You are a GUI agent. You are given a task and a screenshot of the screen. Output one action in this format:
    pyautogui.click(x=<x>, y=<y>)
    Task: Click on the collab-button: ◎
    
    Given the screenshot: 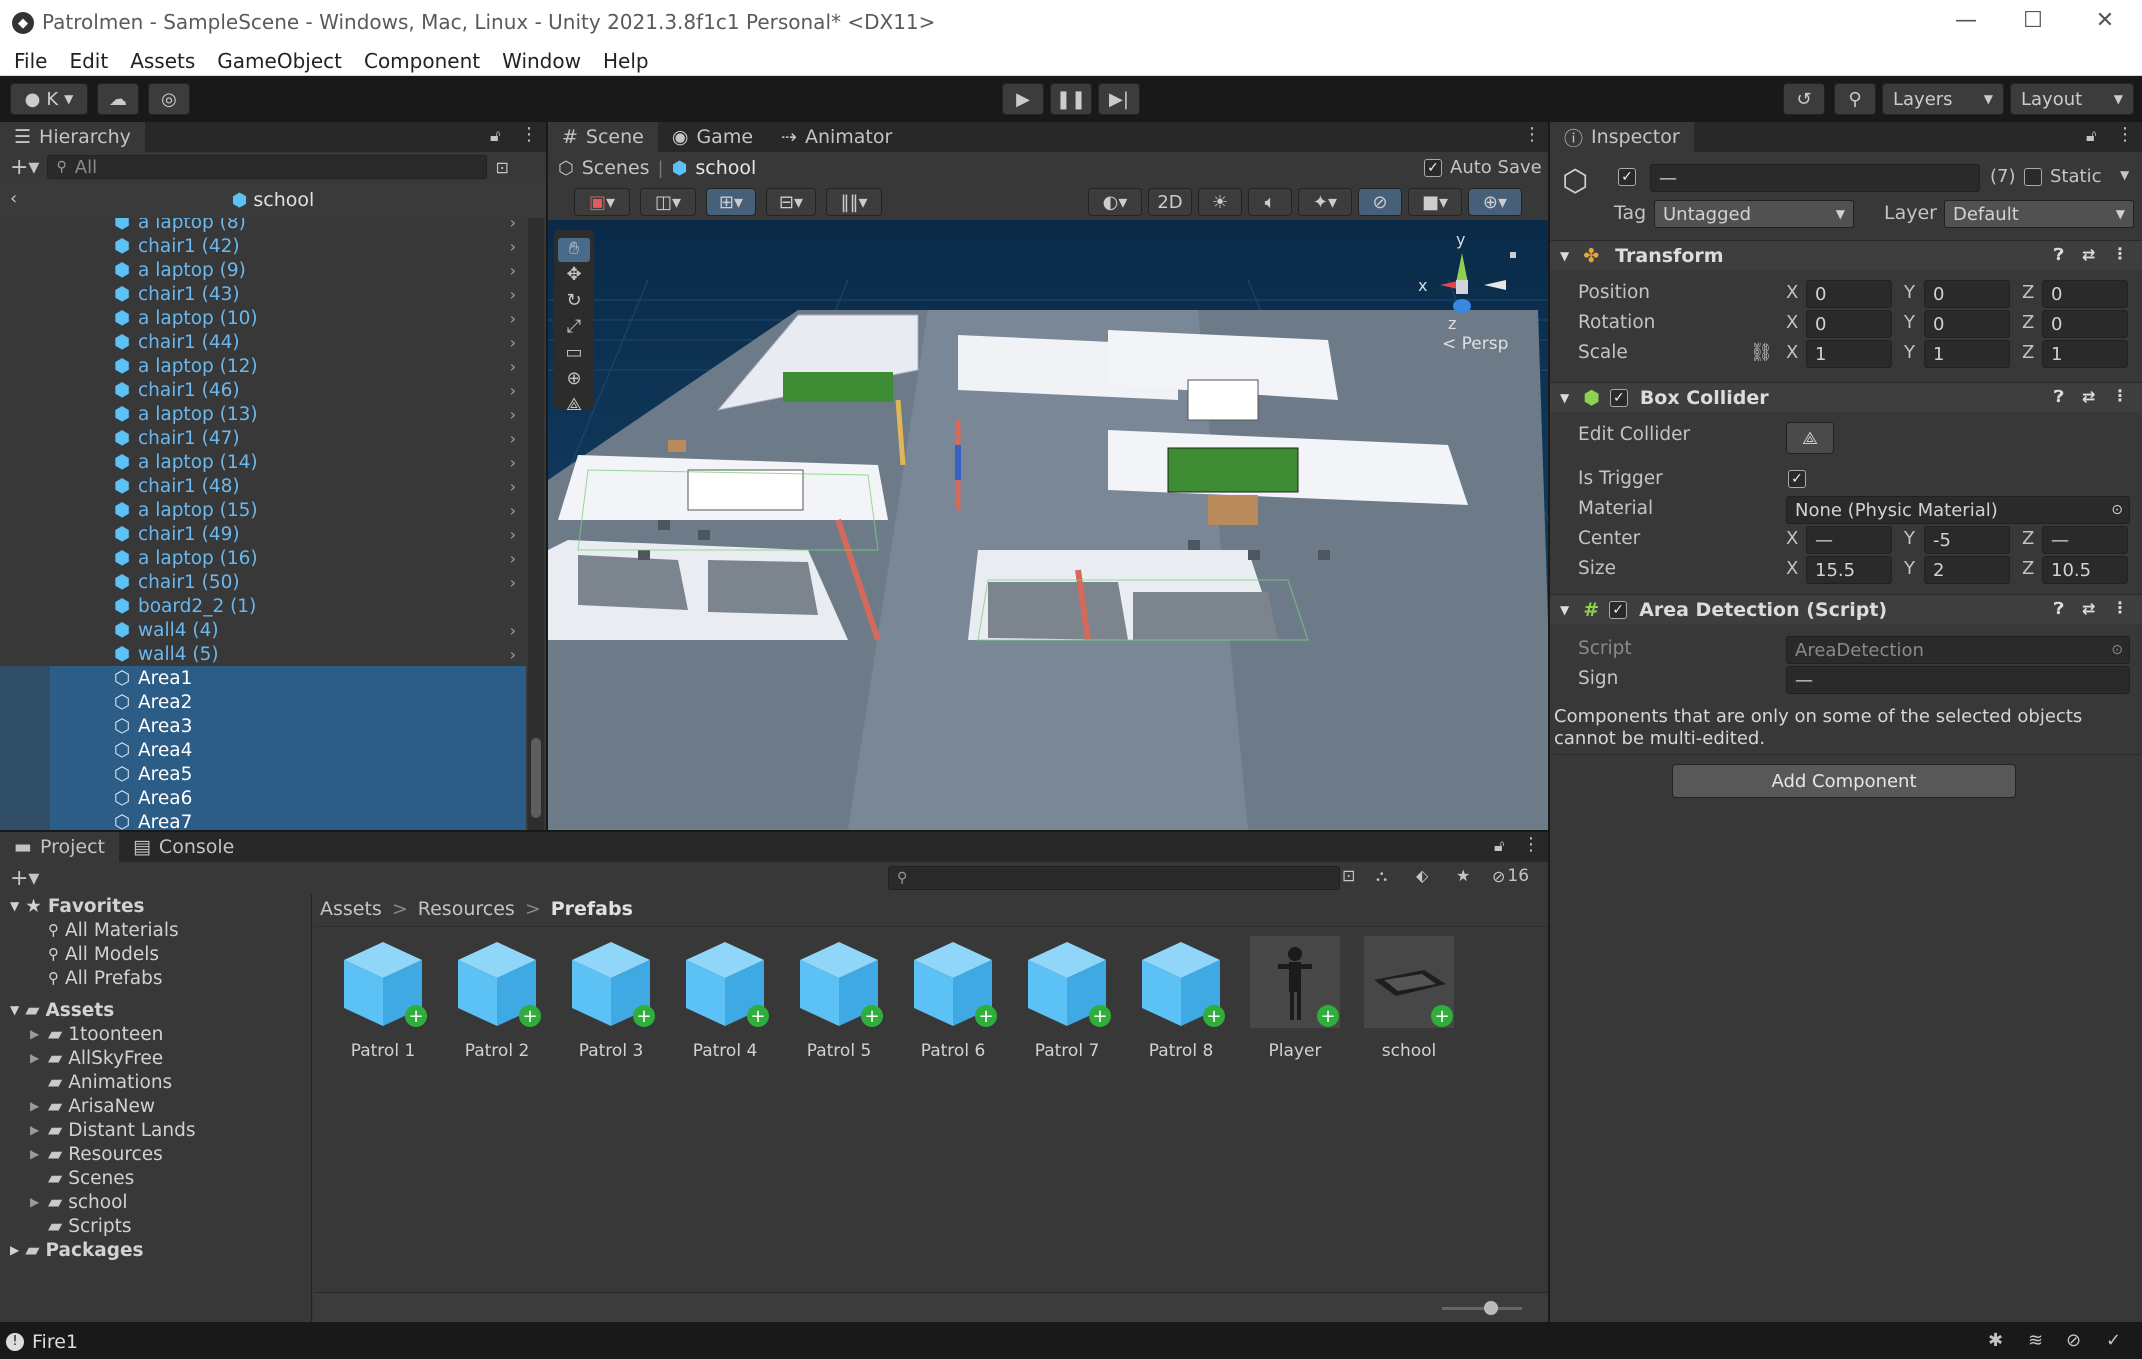 What is the action you would take?
    pyautogui.click(x=169, y=99)
    